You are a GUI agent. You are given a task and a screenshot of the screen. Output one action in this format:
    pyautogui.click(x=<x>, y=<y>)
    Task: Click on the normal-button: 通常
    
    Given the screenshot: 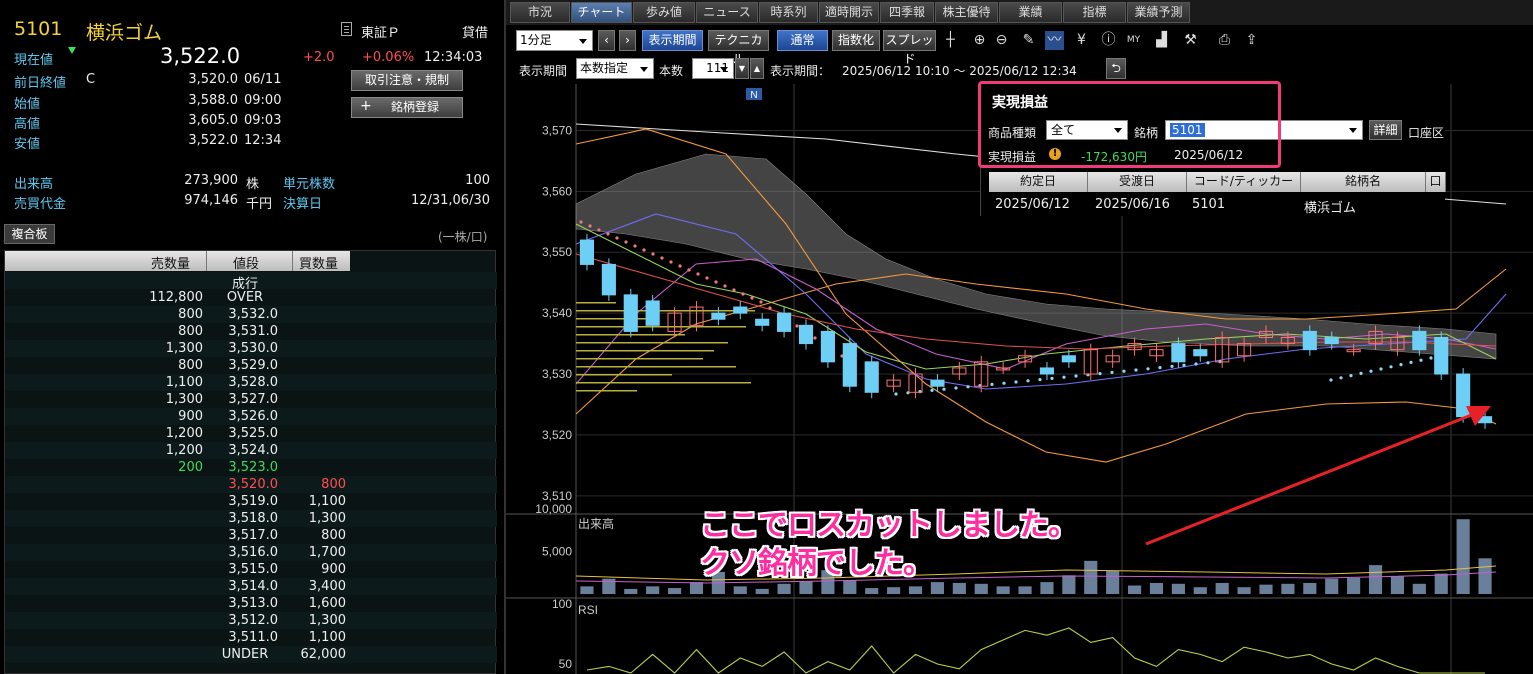 What is the action you would take?
    pyautogui.click(x=802, y=40)
    